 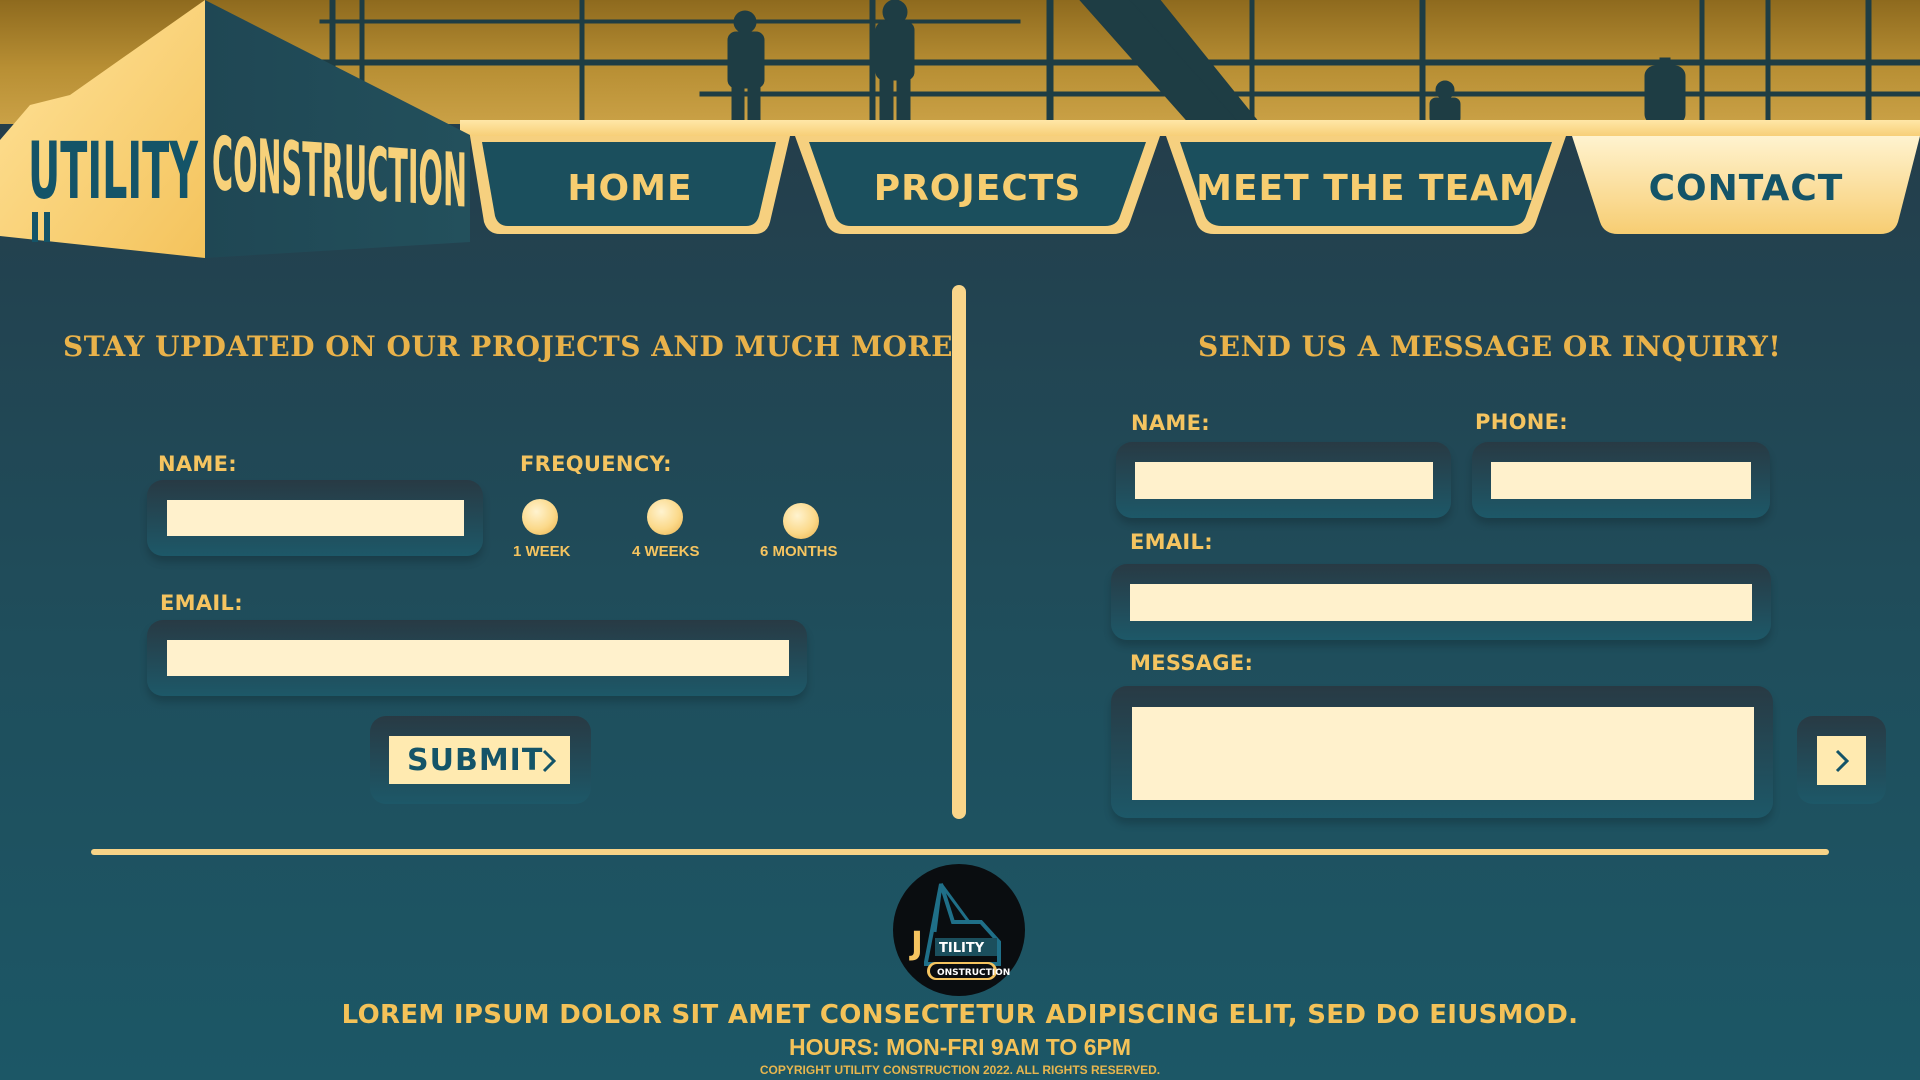 What do you see at coordinates (960, 852) in the screenshot?
I see `horizontal-divider` at bounding box center [960, 852].